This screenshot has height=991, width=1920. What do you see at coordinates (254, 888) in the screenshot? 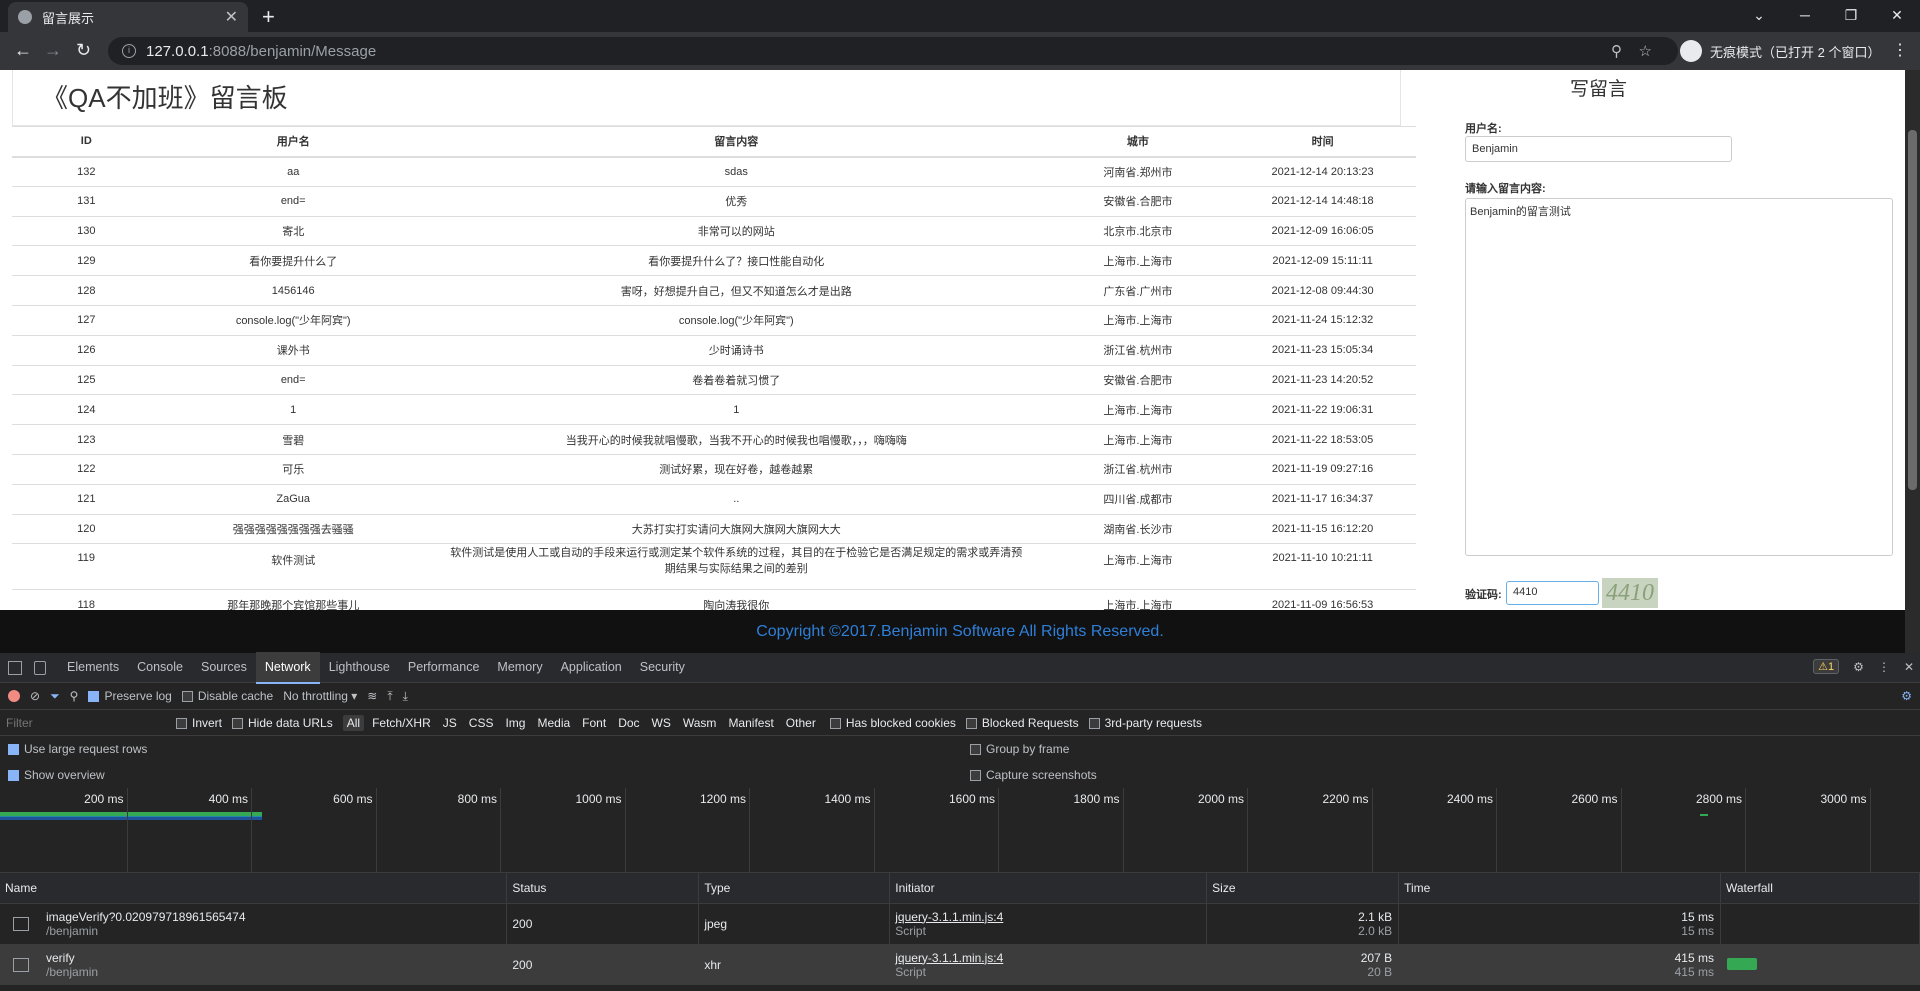
I see `request-column-name: Name` at bounding box center [254, 888].